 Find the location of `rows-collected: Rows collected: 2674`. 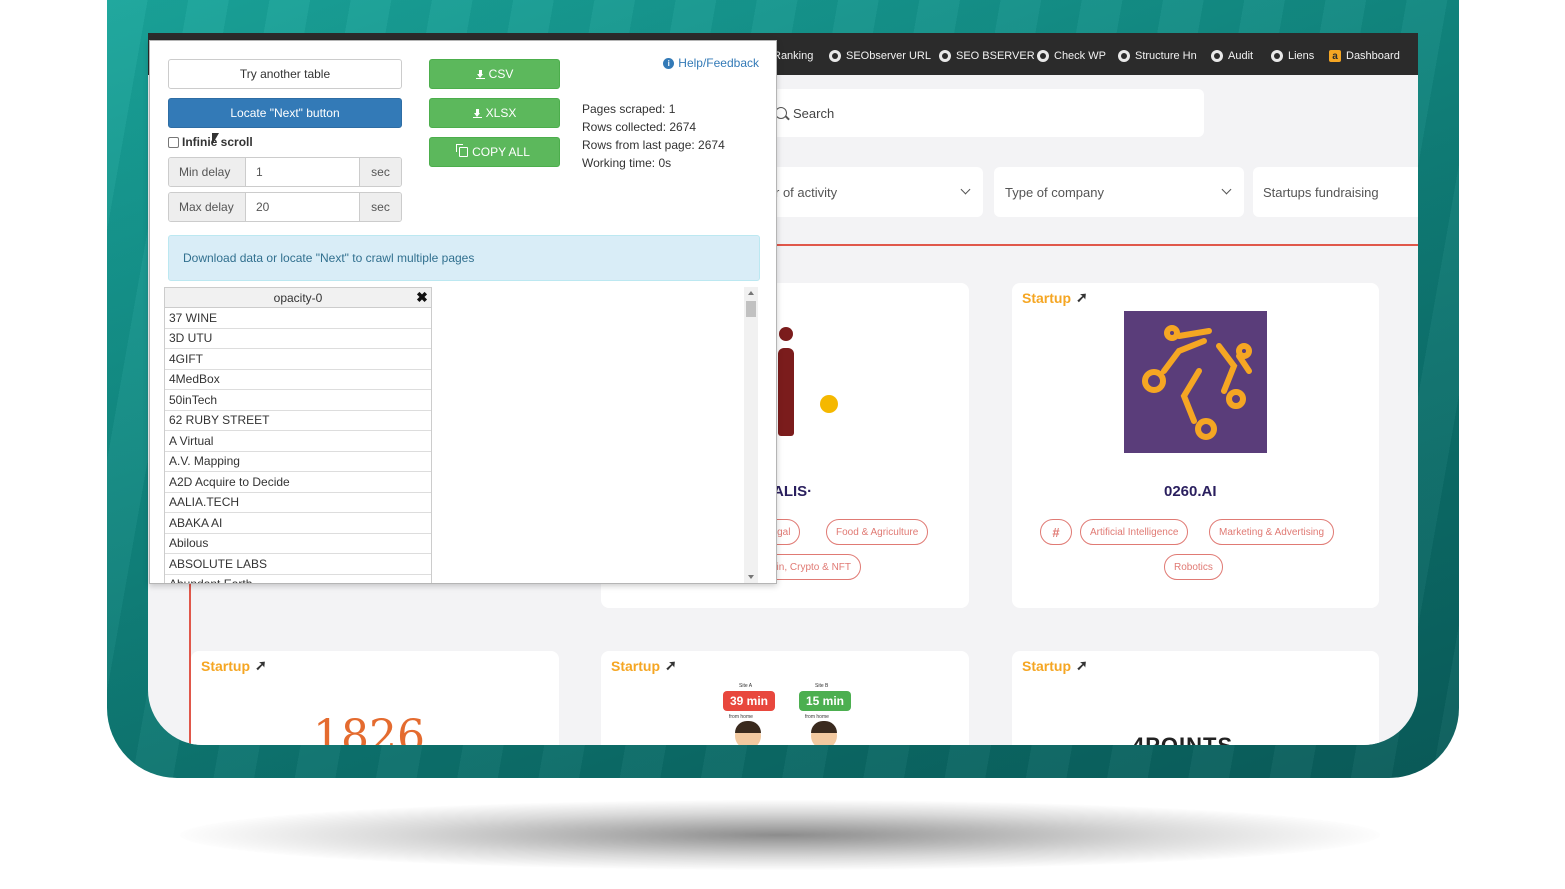

rows-collected: Rows collected: 2674 is located at coordinates (639, 127).